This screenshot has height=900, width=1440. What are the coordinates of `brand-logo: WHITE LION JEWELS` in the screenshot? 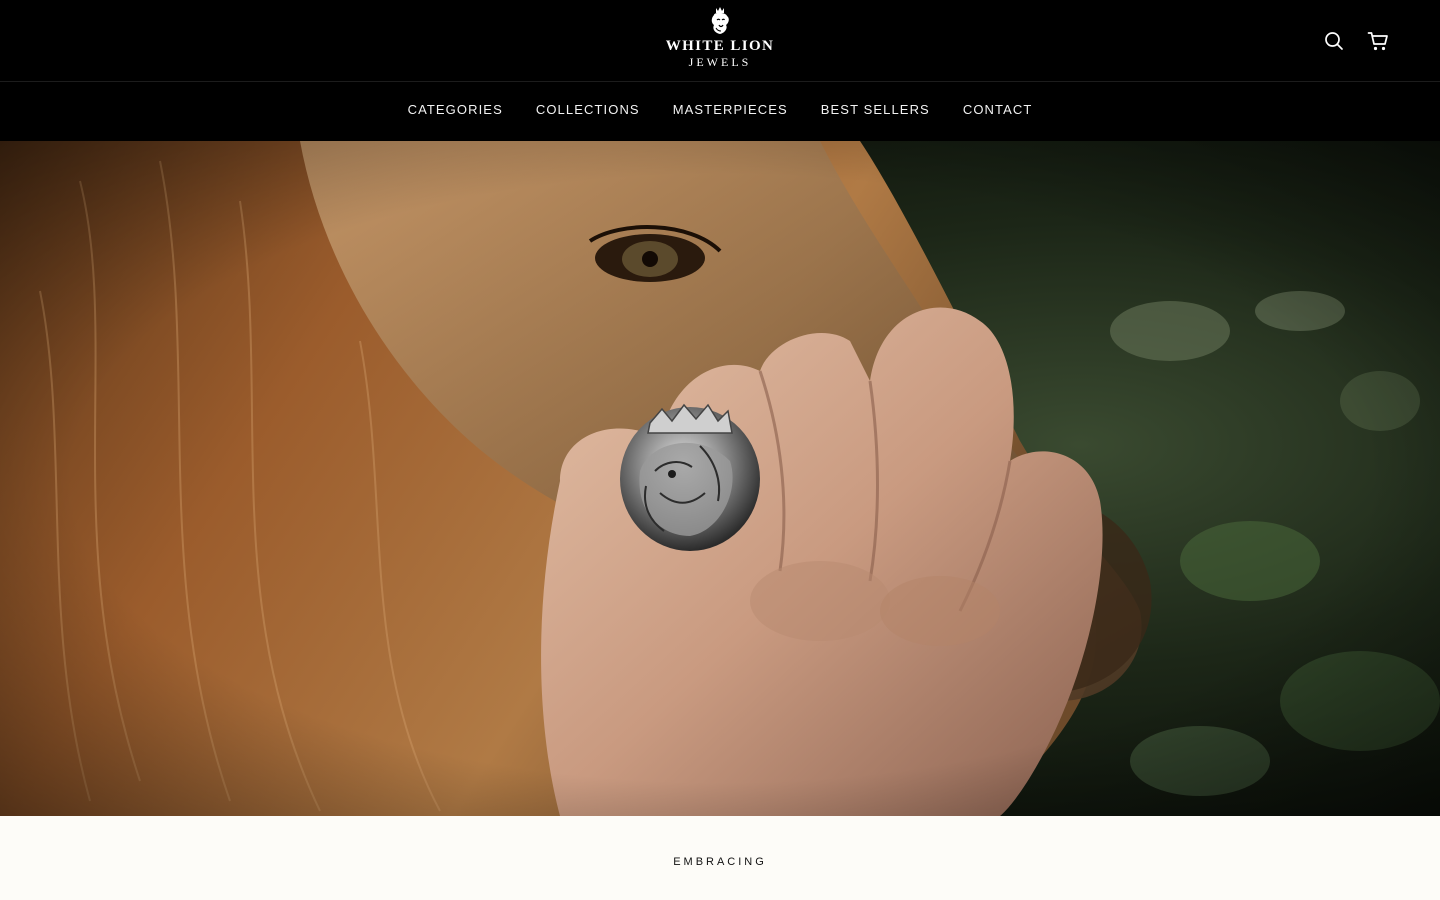 It's located at (720, 41).